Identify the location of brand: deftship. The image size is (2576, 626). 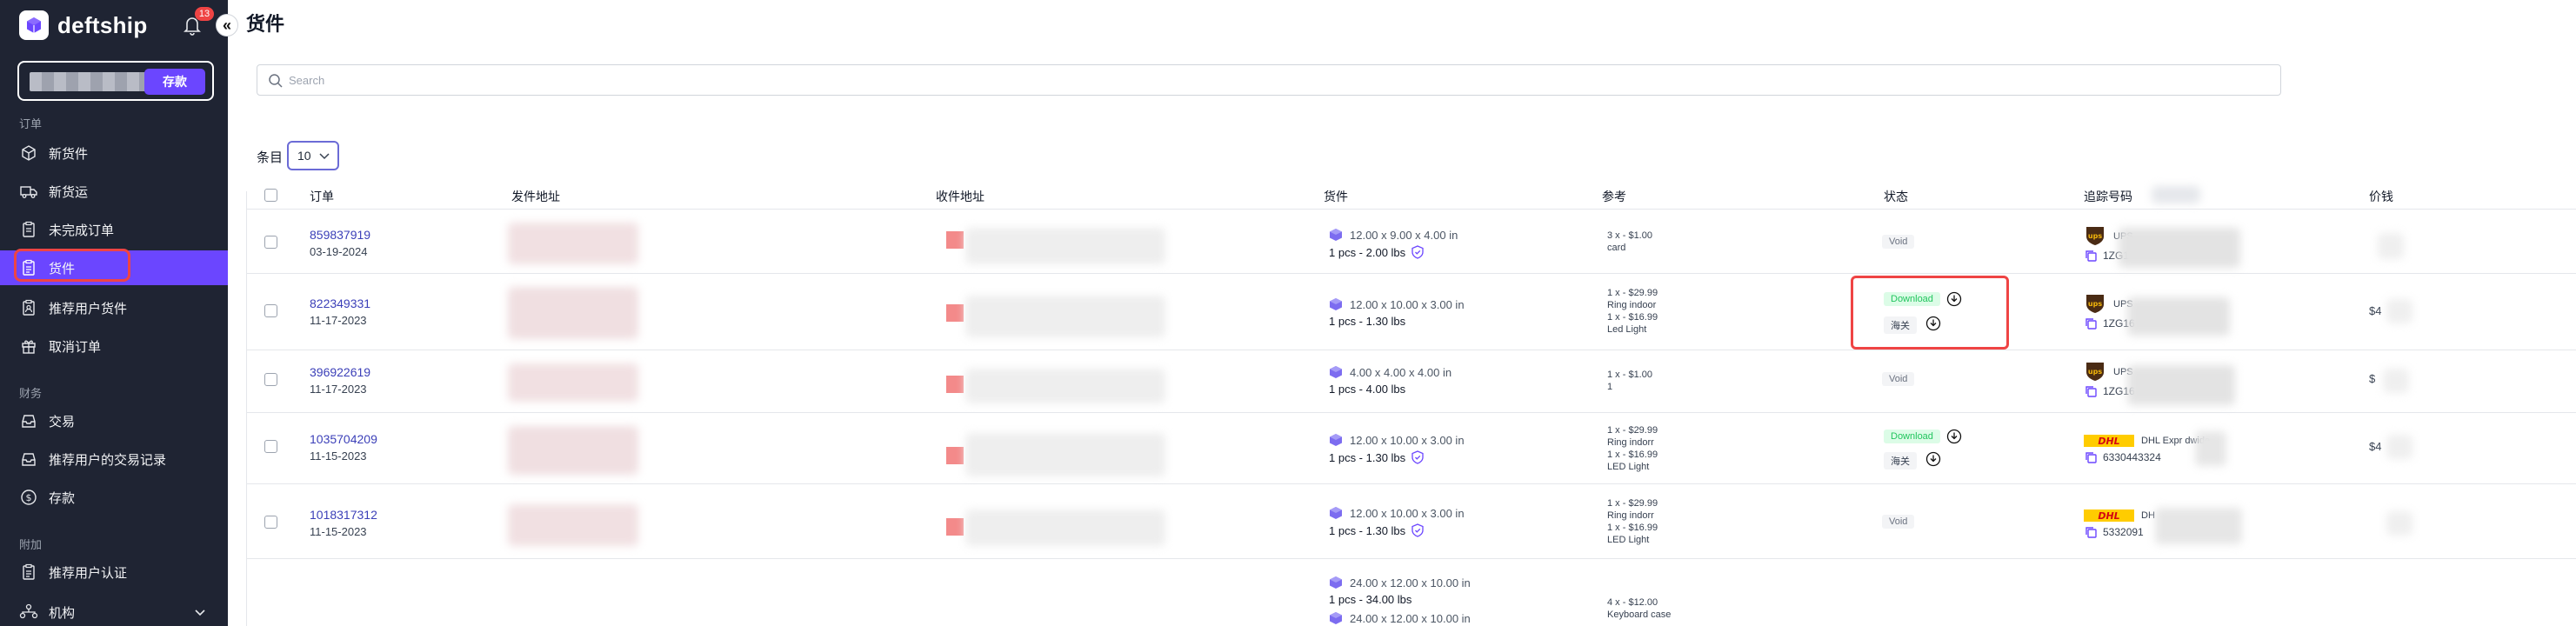
(83, 25).